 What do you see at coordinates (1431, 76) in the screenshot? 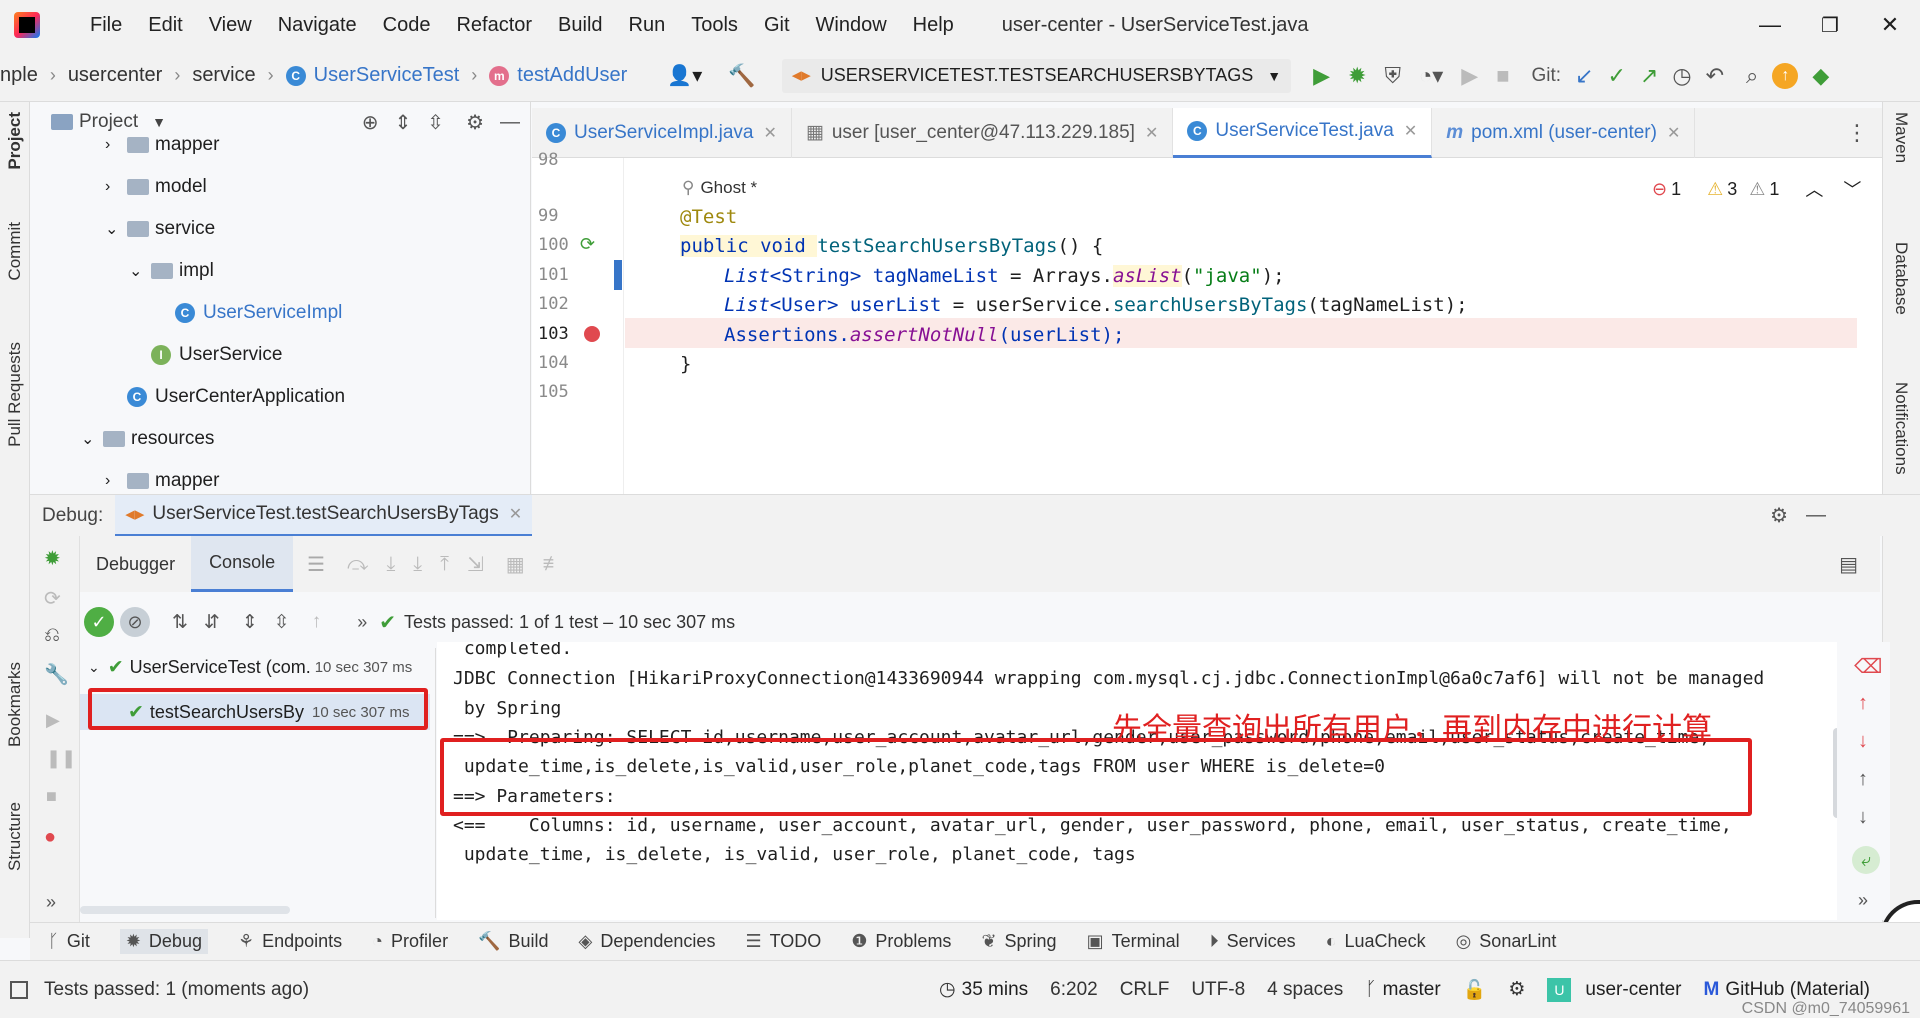
I see `profile-icon: ◔▾` at bounding box center [1431, 76].